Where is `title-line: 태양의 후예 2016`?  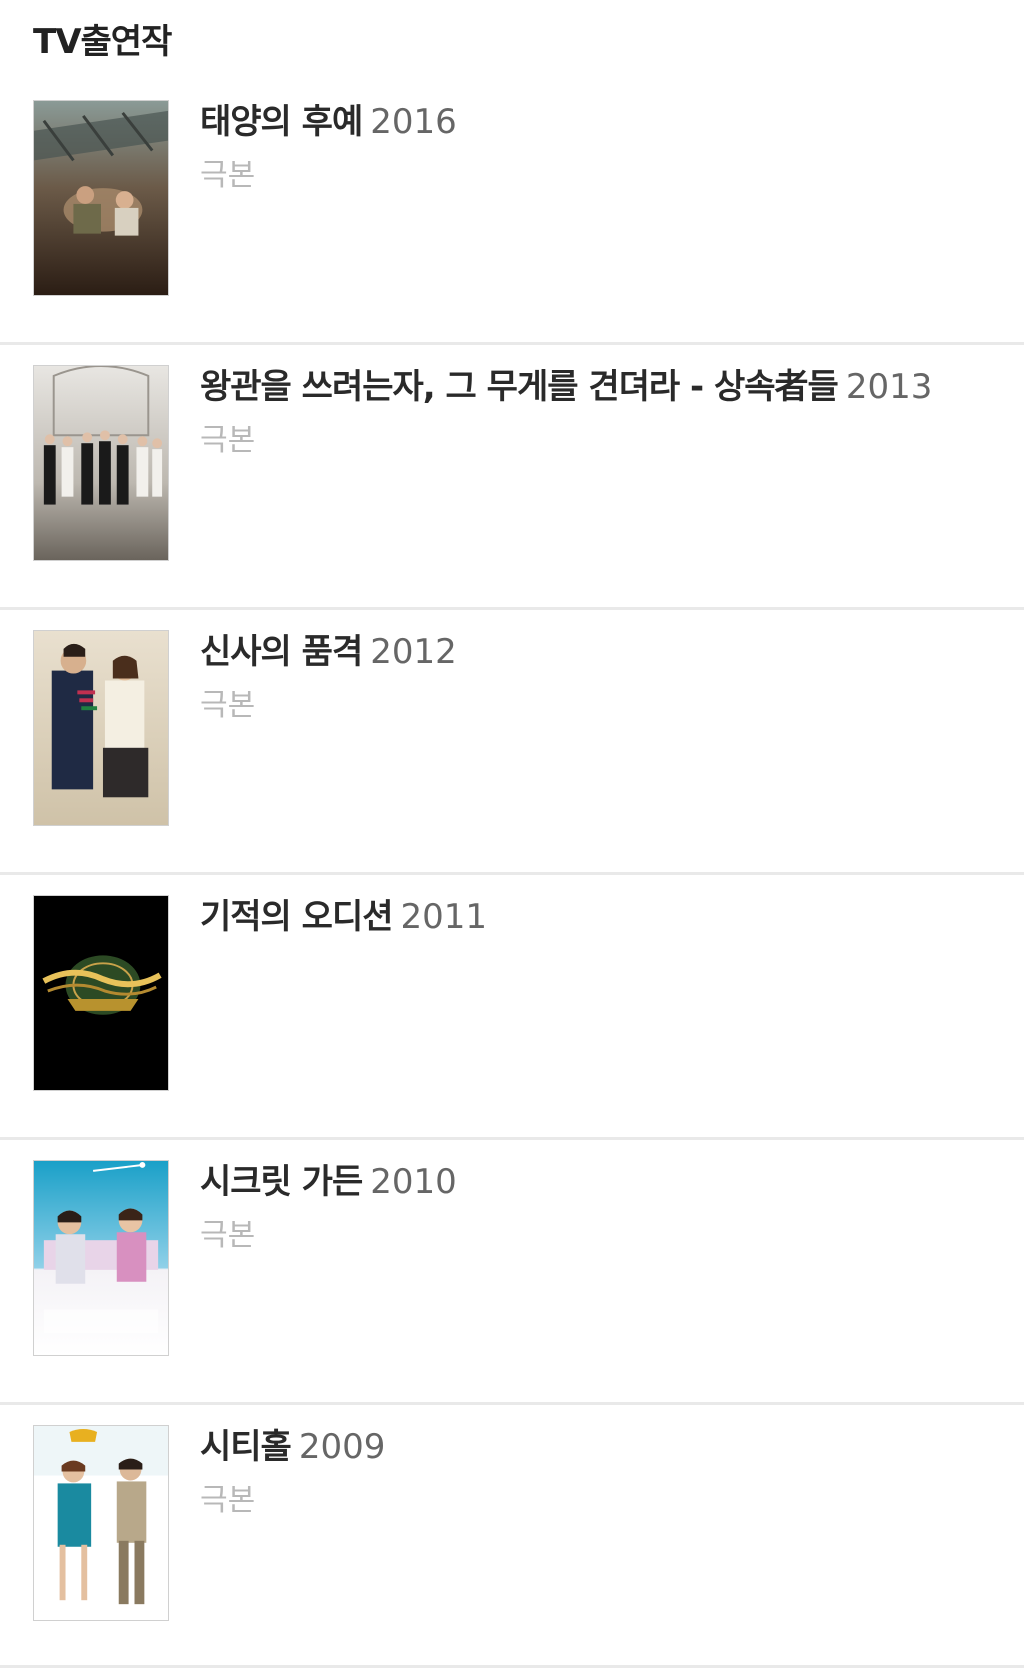
title-line: 태양의 후예 2016 is located at coordinates (602, 125).